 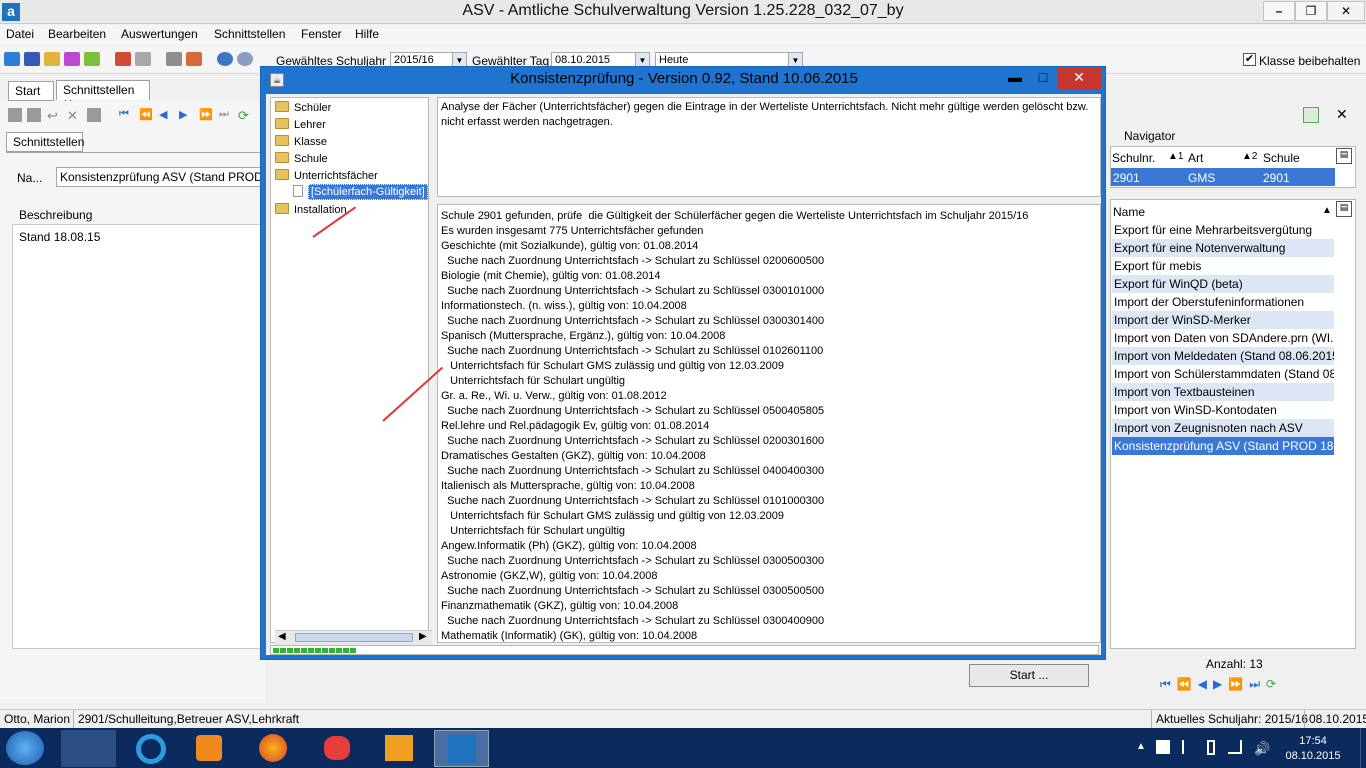 I want to click on info-icon, so click(x=225, y=59).